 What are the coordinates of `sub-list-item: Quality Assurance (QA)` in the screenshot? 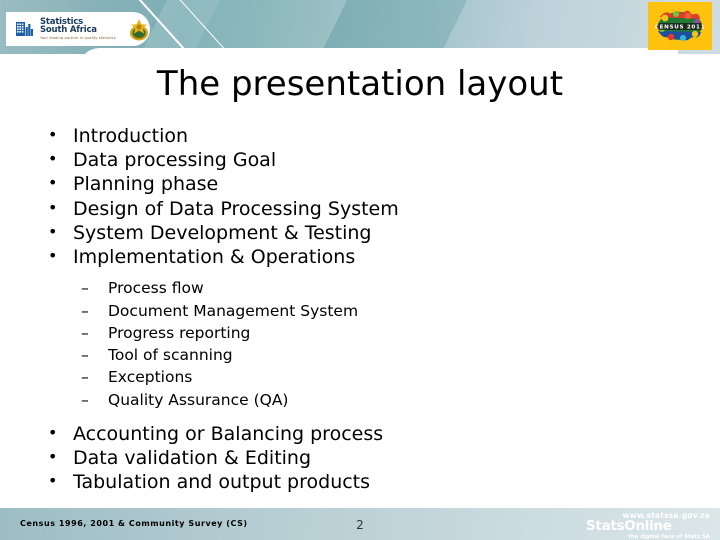 It's located at (381, 400).